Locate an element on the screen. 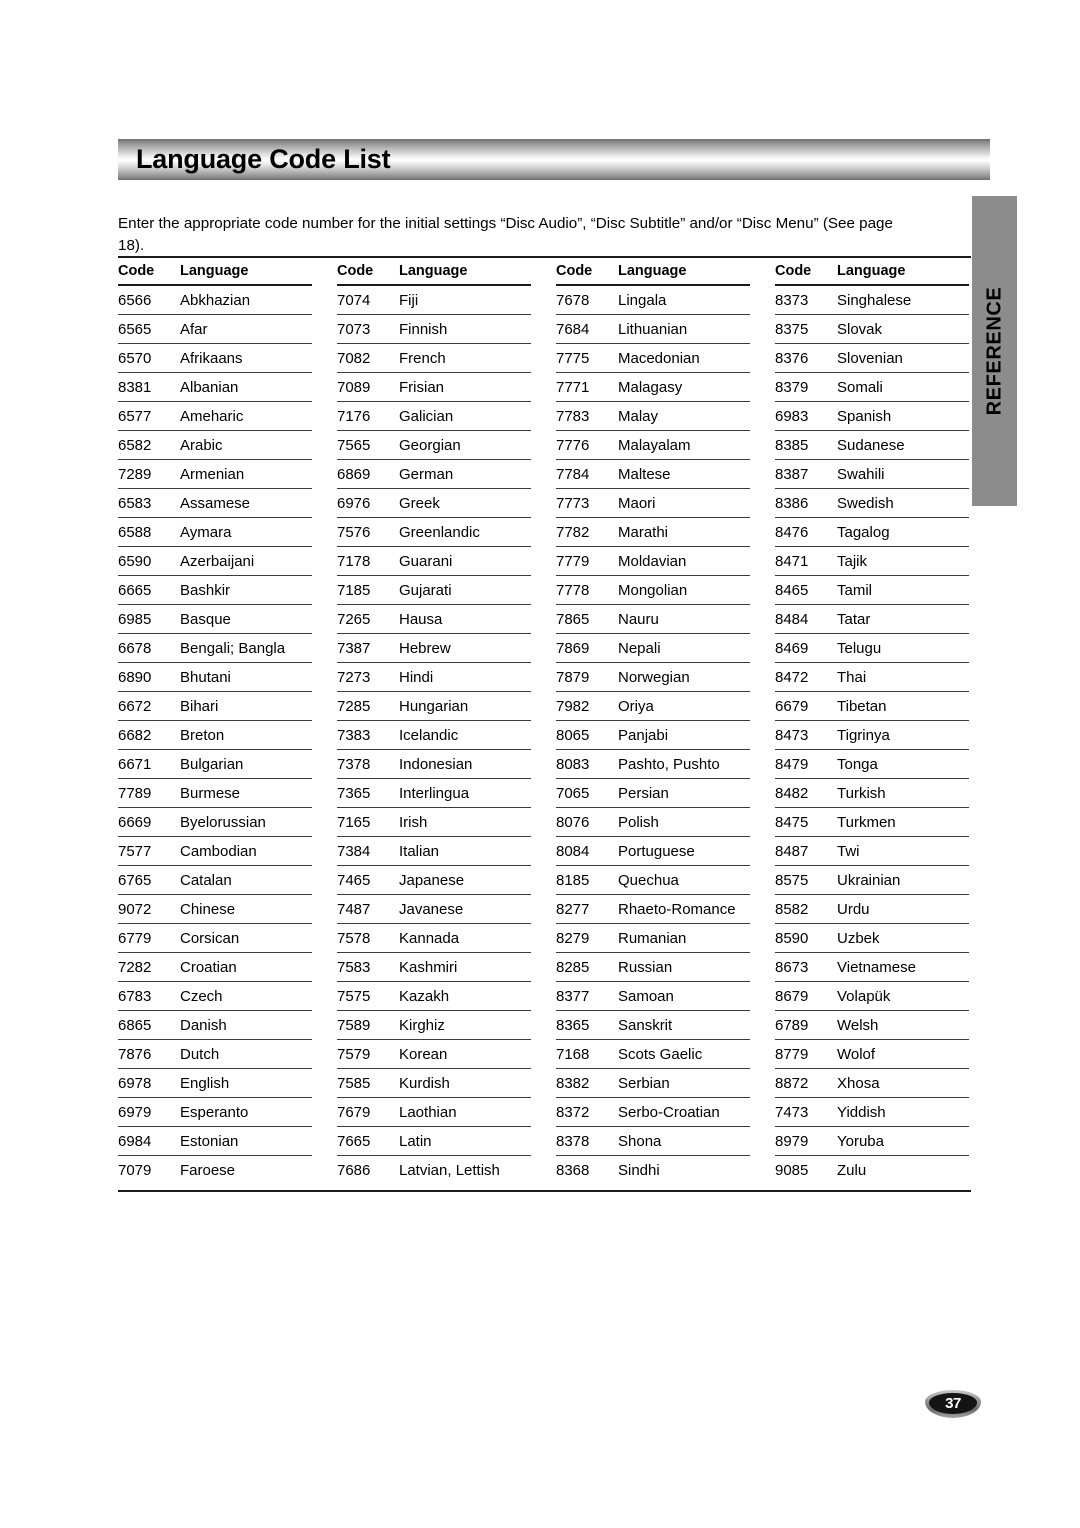  cell-language: Swahili is located at coordinates (861, 474).